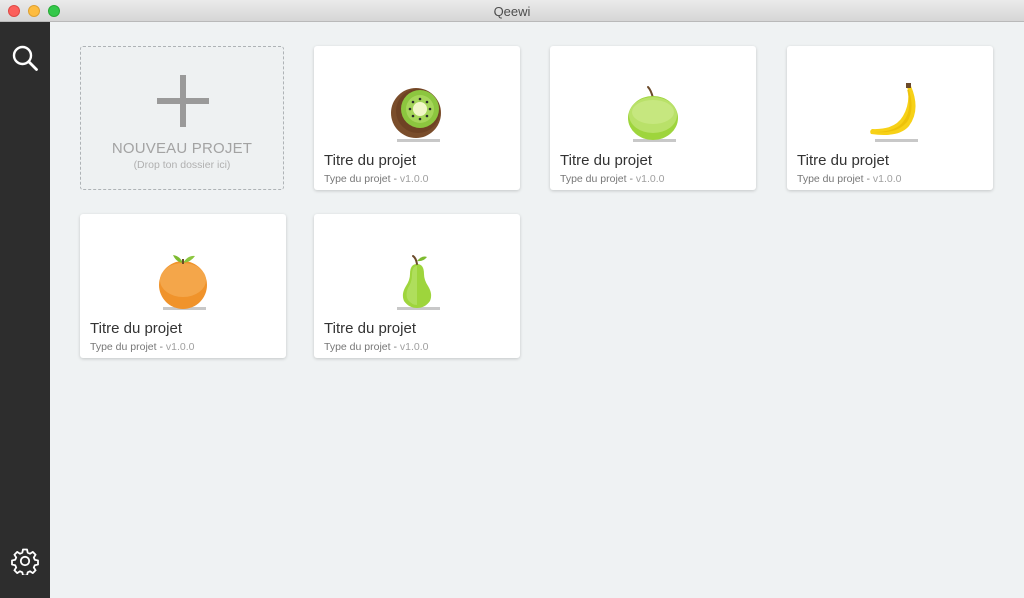  Describe the element at coordinates (183, 101) in the screenshot. I see `plus-icon` at that location.